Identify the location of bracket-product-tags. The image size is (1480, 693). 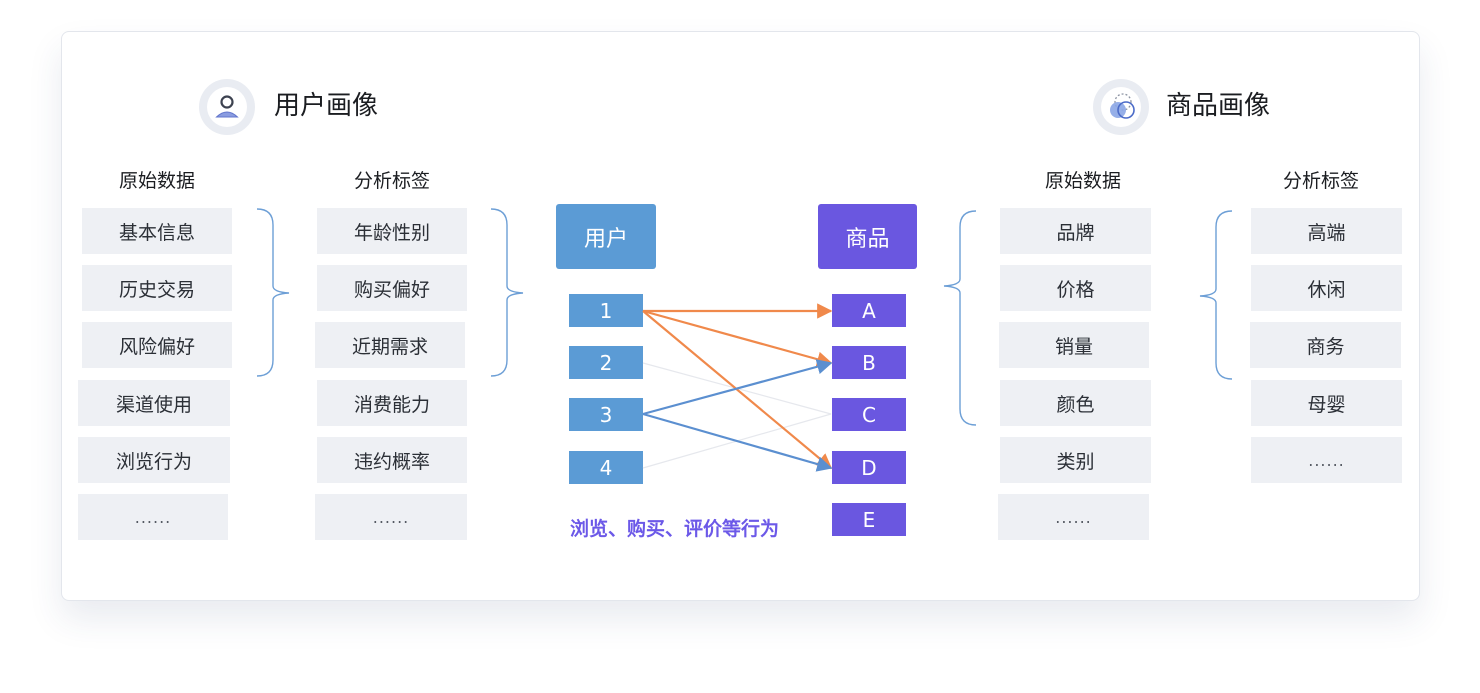
(1216, 295).